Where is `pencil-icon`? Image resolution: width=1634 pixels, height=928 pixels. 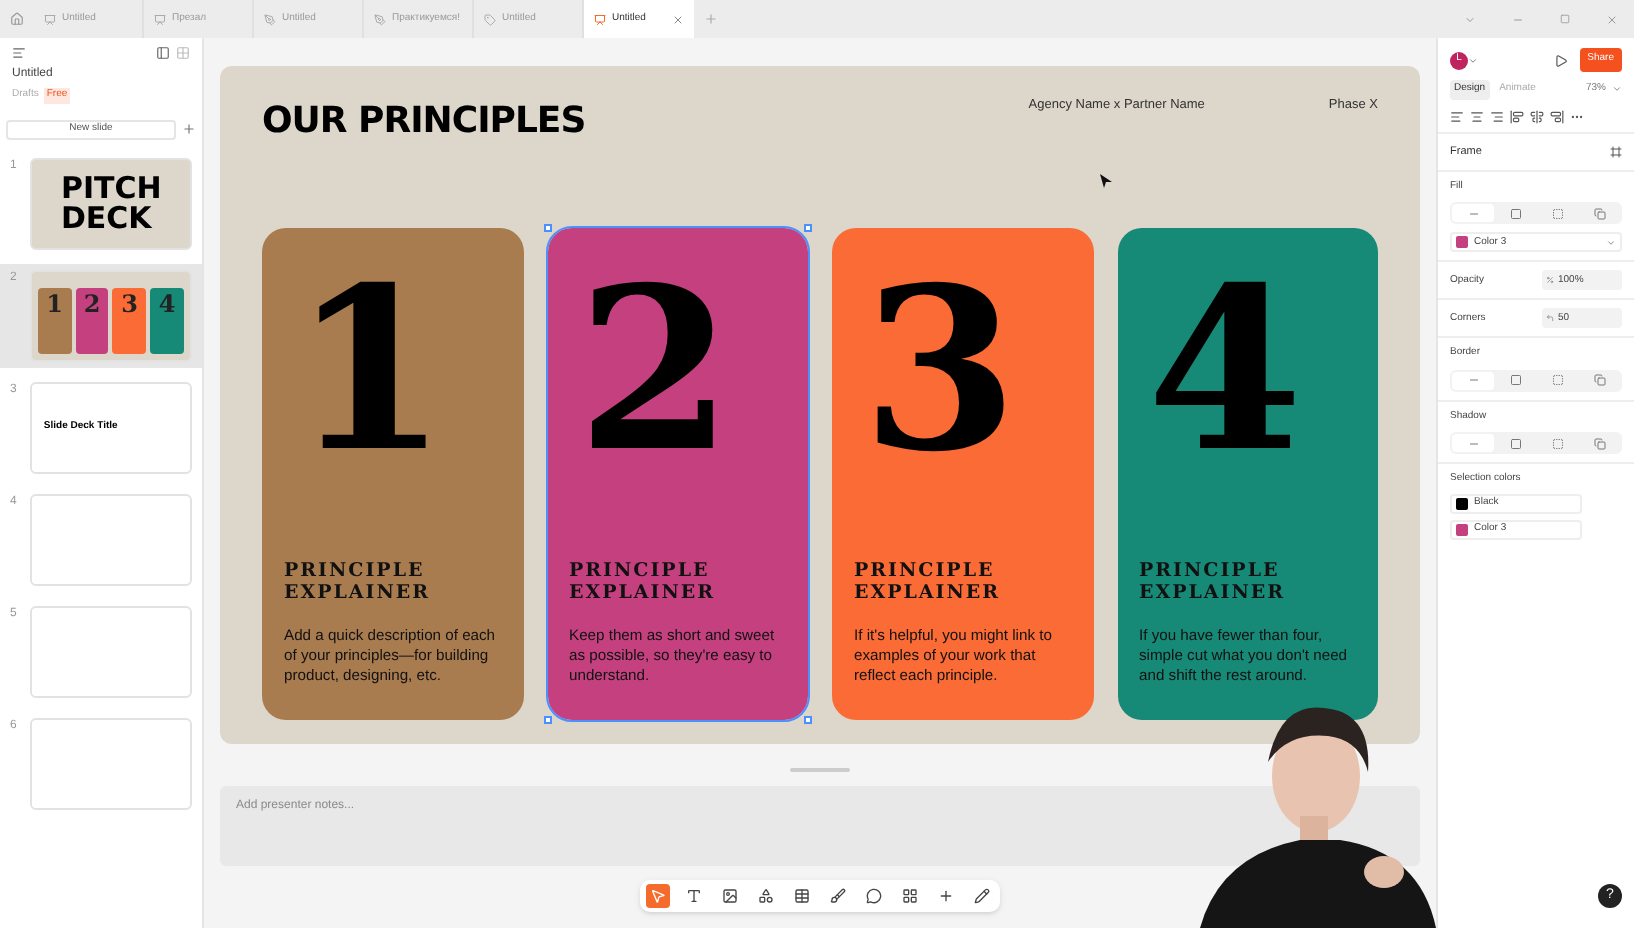 pencil-icon is located at coordinates (982, 896).